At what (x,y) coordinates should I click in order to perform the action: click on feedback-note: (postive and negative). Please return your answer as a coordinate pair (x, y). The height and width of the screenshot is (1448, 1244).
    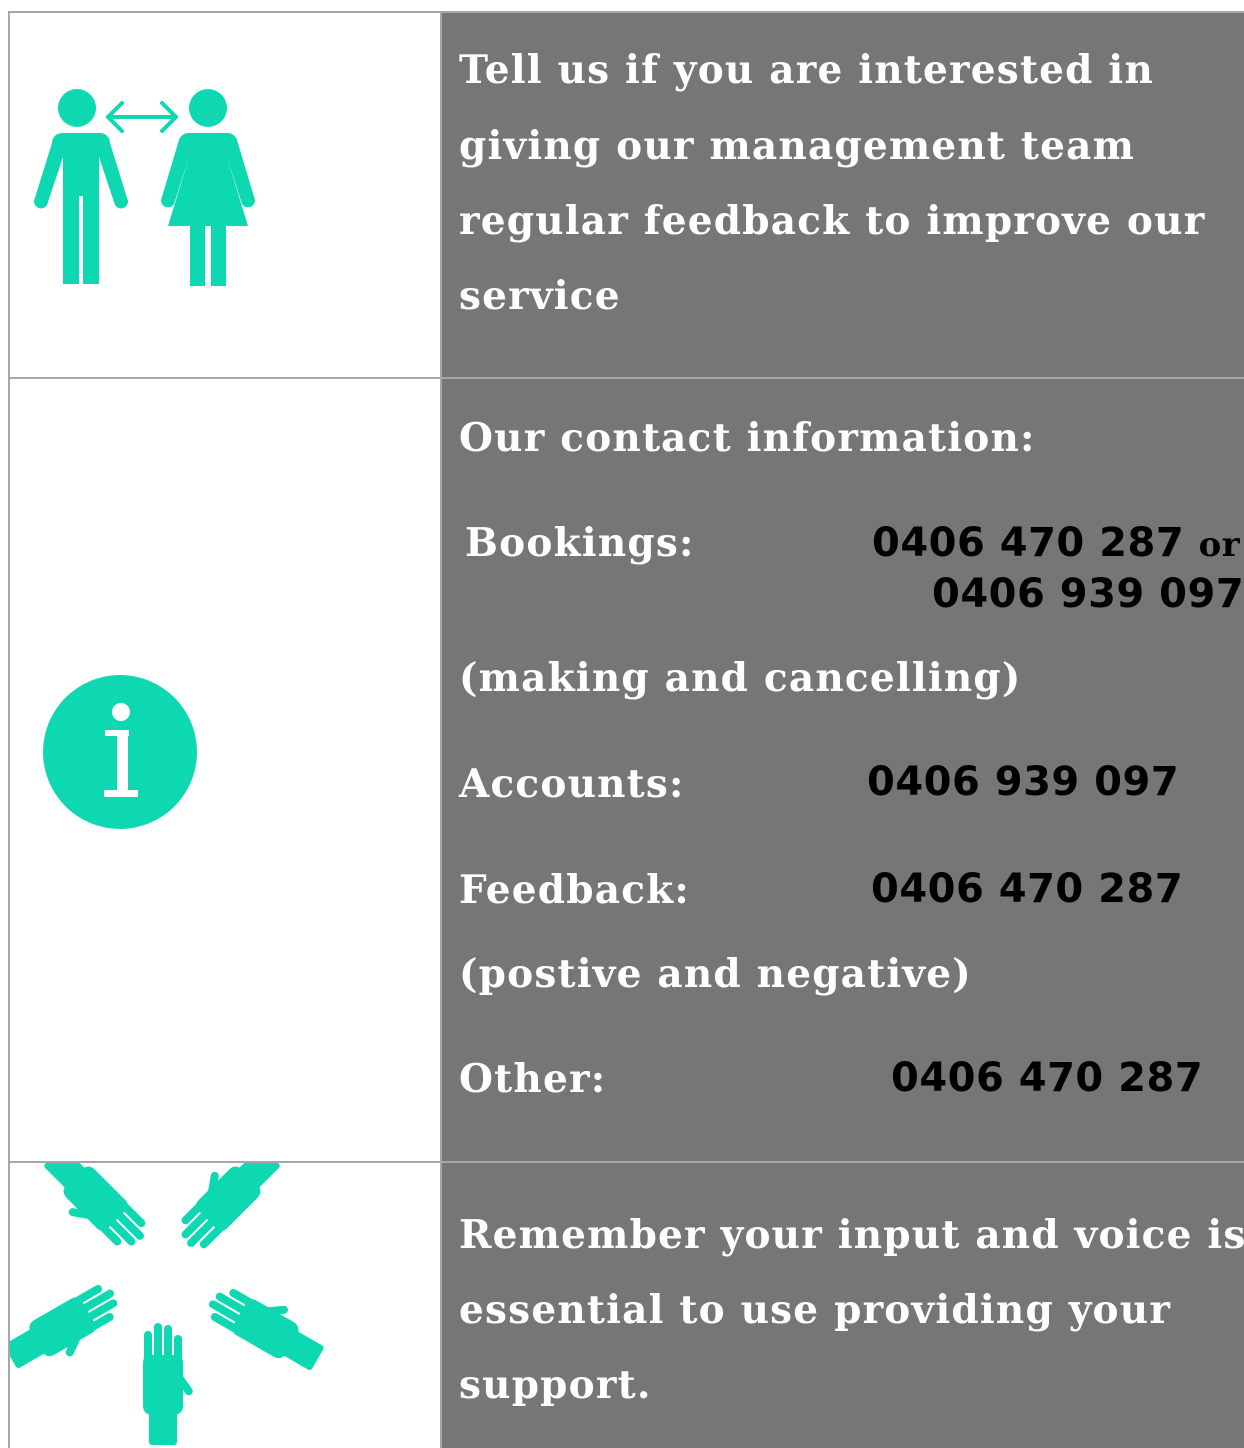
    Looking at the image, I should click on (715, 974).